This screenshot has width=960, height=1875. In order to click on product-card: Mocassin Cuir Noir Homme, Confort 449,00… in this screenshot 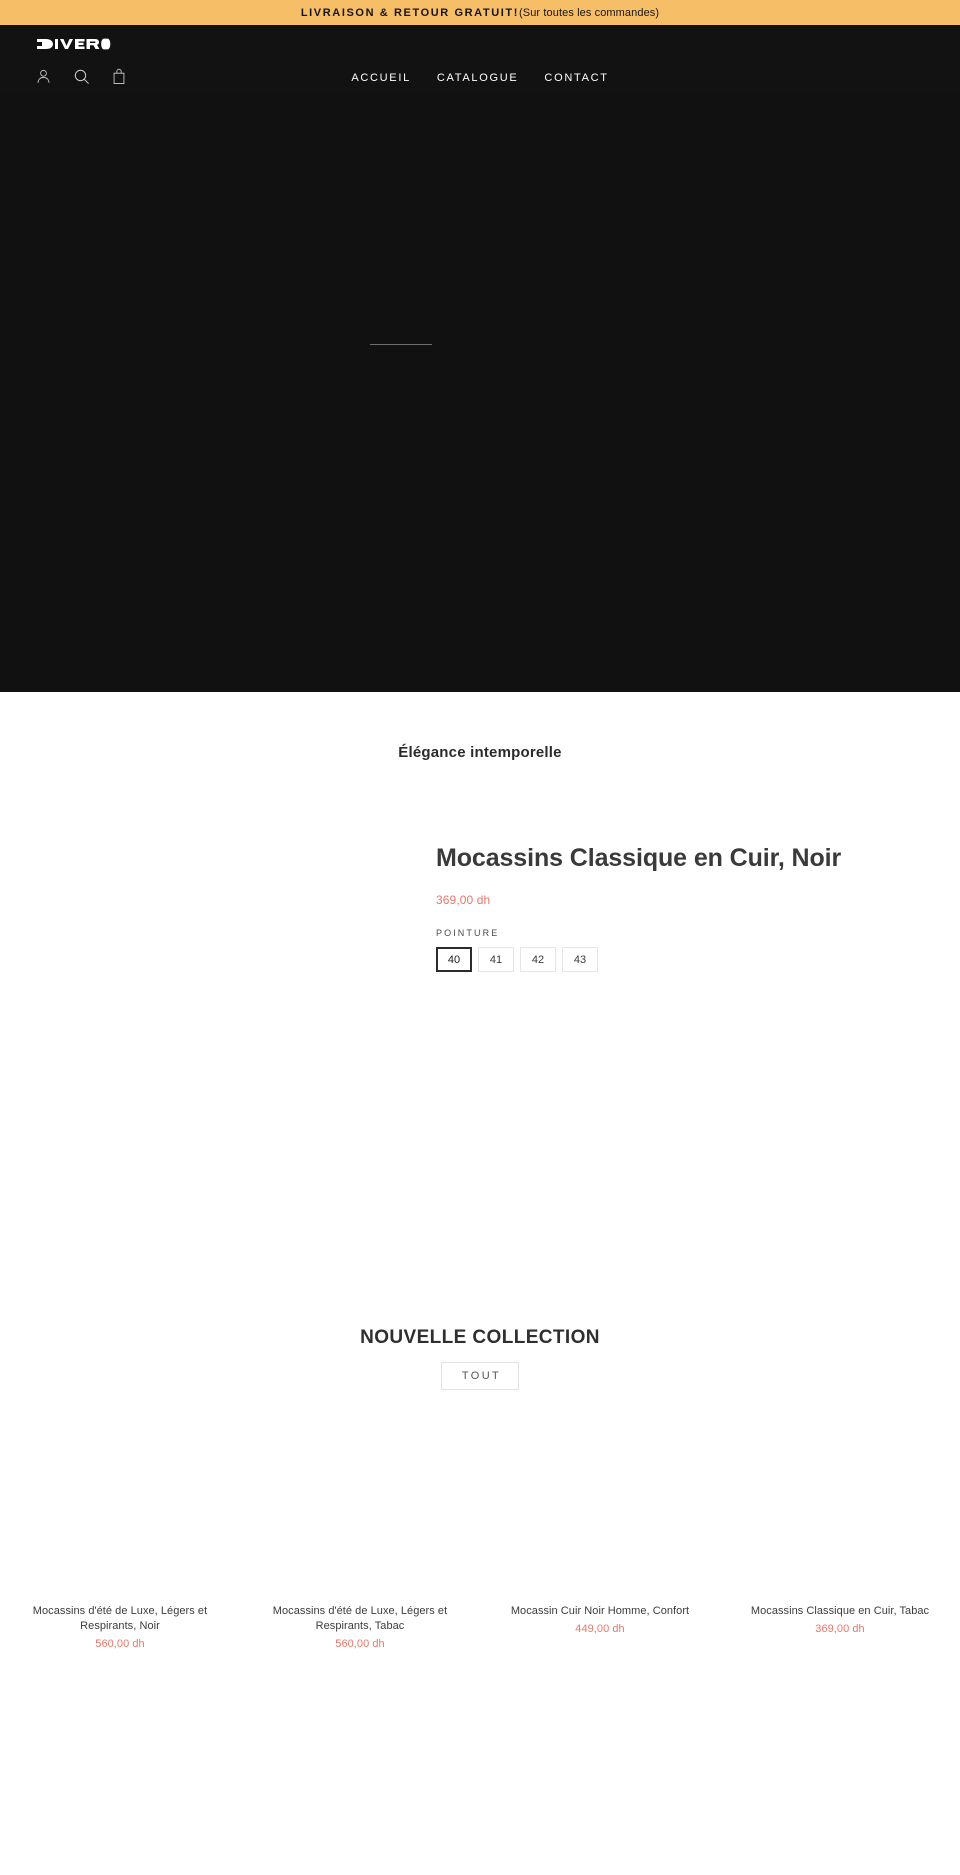, I will do `click(600, 1536)`.